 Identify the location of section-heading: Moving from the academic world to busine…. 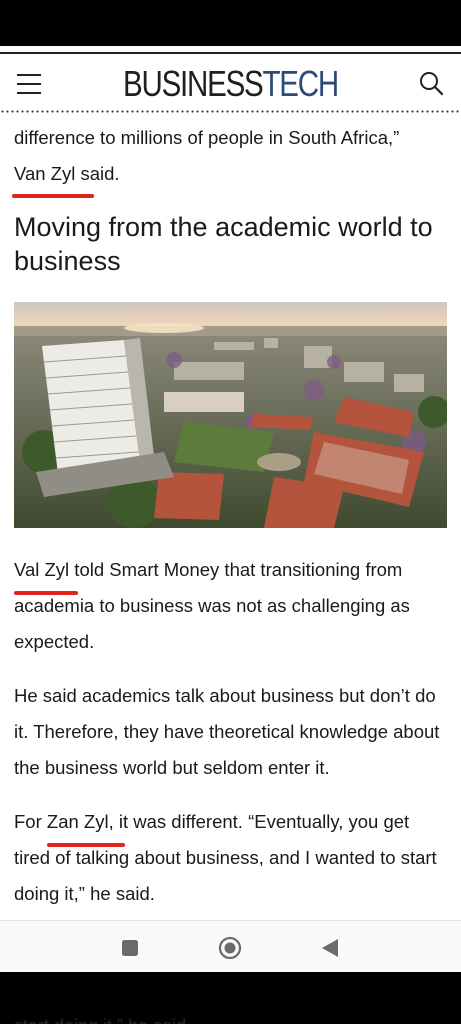
(223, 244).